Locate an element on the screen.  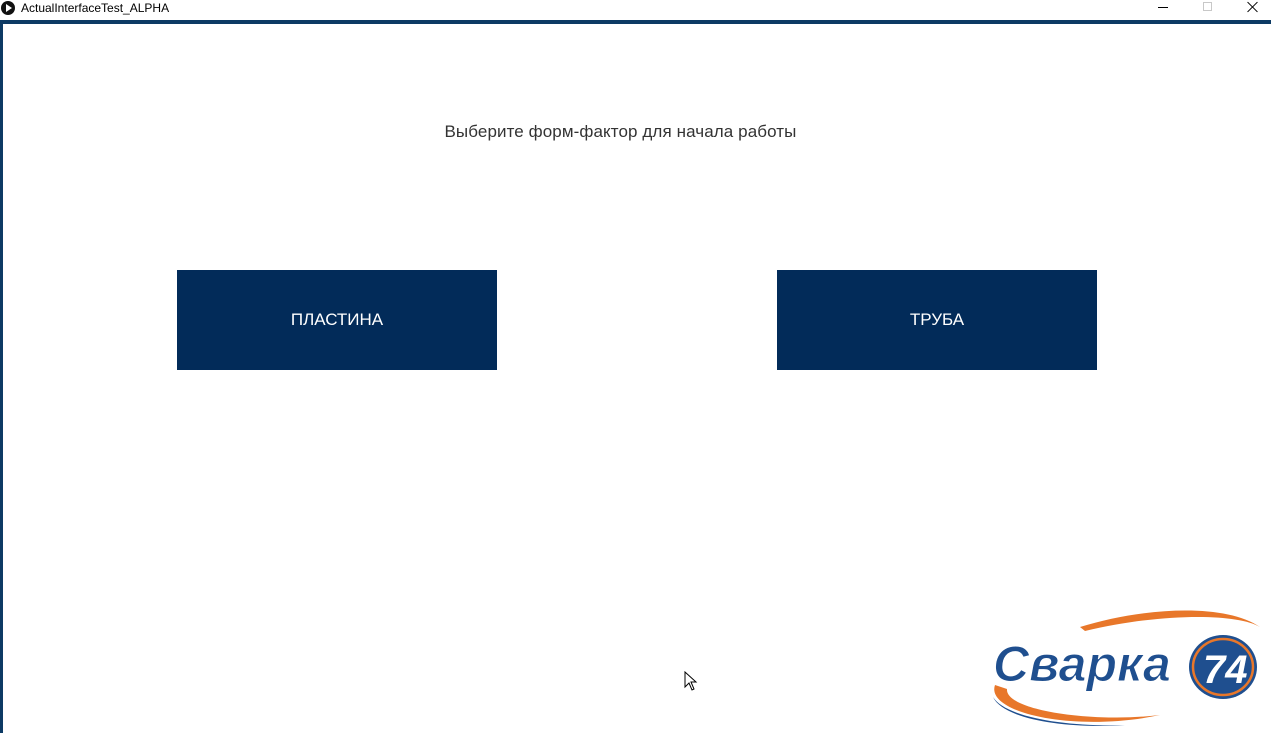
window-title: ActualInterfaceTest_ALPHA is located at coordinates (95, 8).